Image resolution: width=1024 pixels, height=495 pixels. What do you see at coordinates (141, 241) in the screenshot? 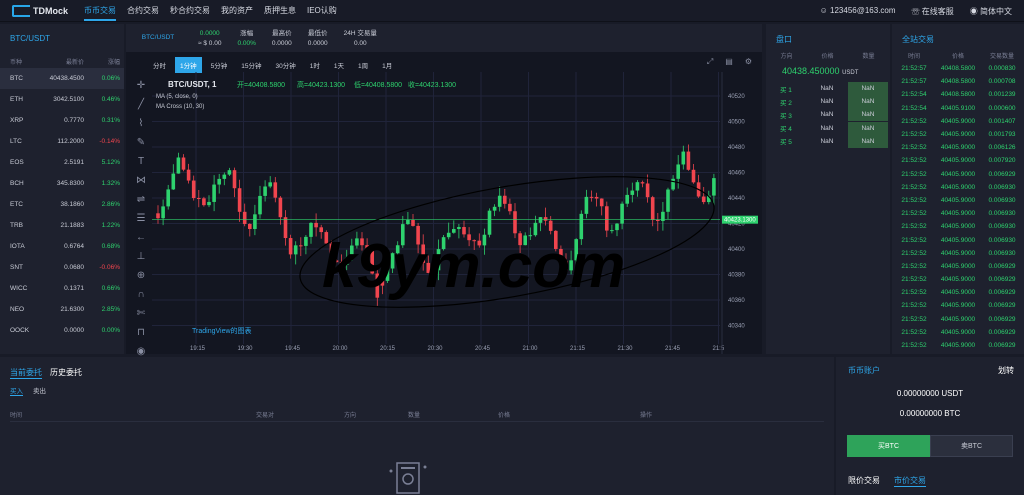
I see `back-icon: ←` at bounding box center [141, 241].